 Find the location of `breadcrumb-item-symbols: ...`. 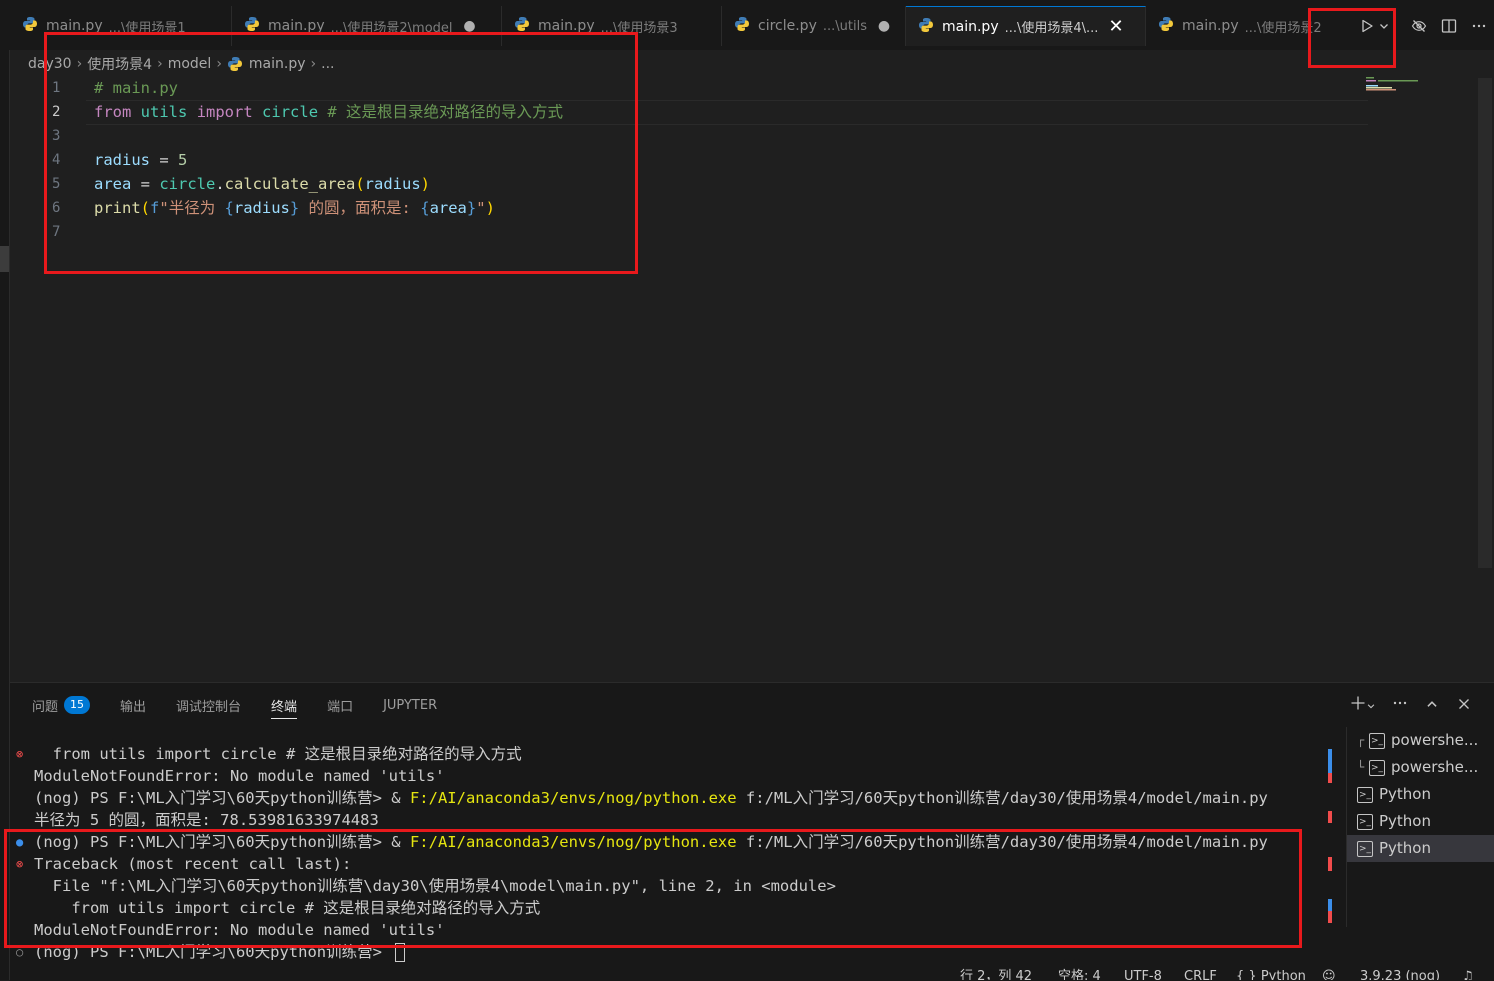

breadcrumb-item-symbols: ... is located at coordinates (327, 64).